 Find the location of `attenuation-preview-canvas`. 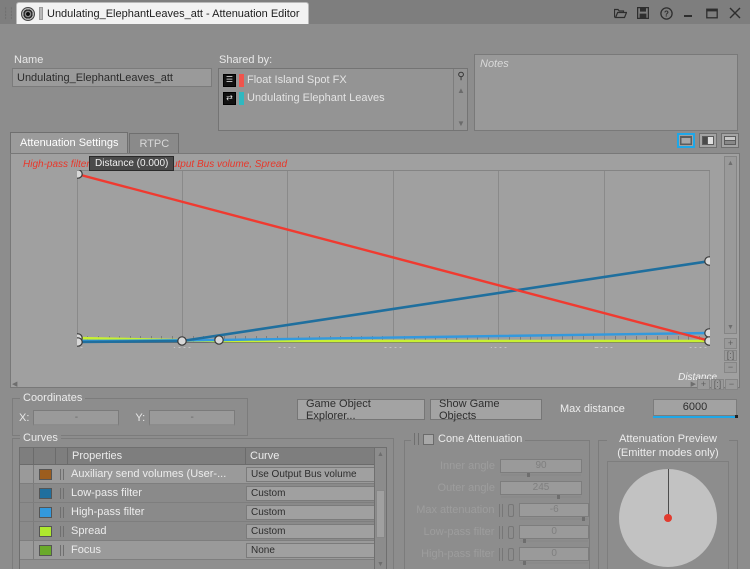

attenuation-preview-canvas is located at coordinates (668, 515).